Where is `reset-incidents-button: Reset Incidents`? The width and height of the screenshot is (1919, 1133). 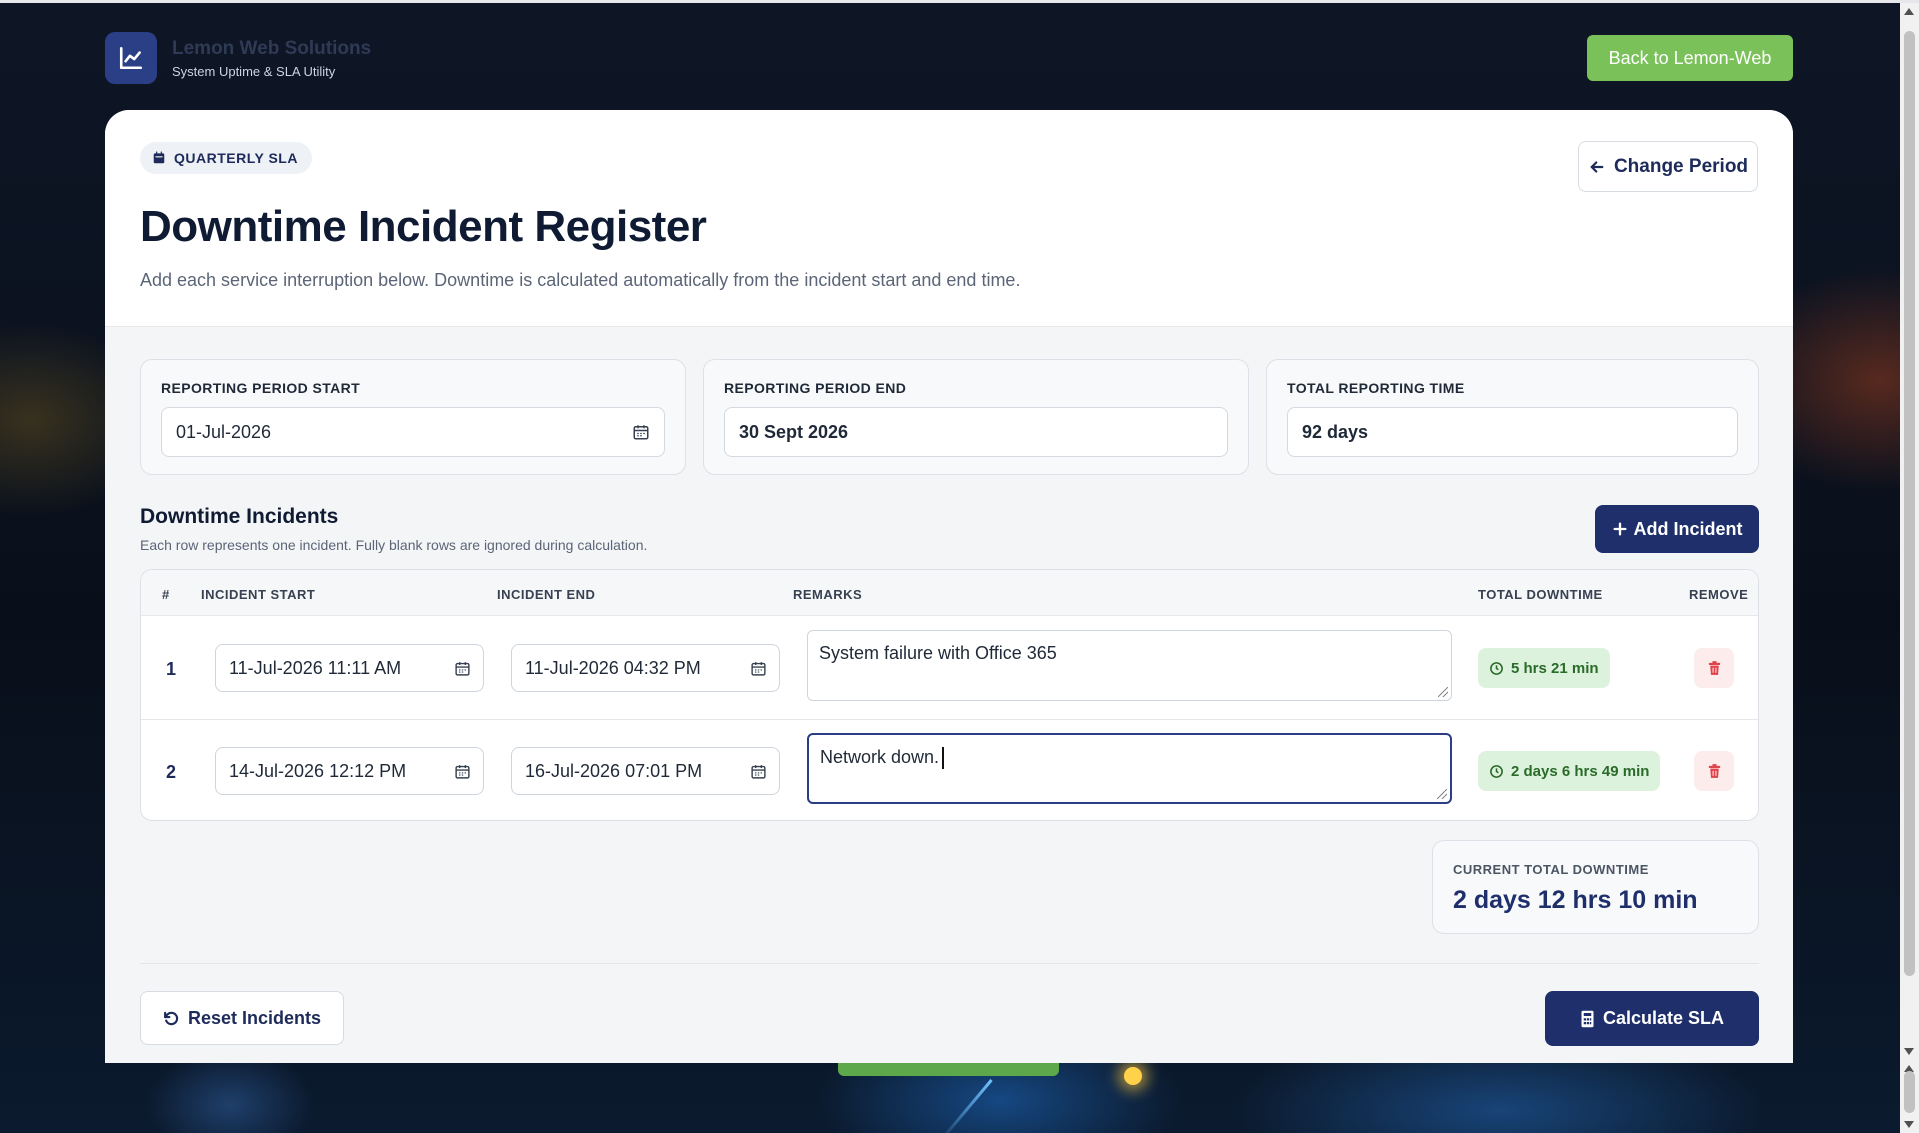 reset-incidents-button: Reset Incidents is located at coordinates (242, 1018).